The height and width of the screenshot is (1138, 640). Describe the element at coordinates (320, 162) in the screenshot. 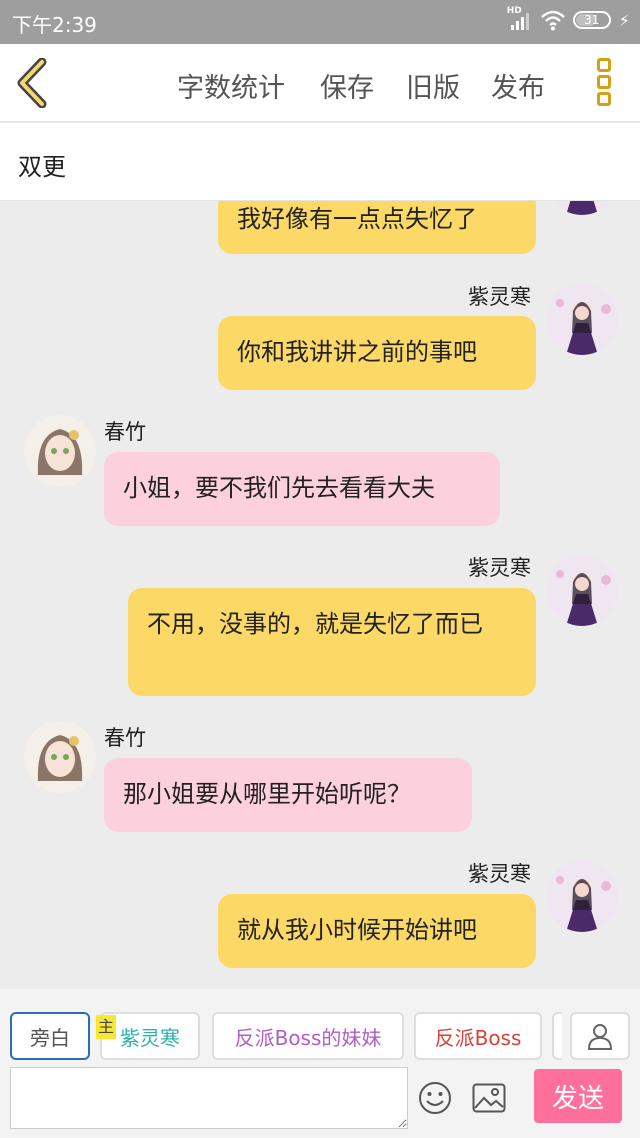

I see `chapter-title-row: 双更` at that location.